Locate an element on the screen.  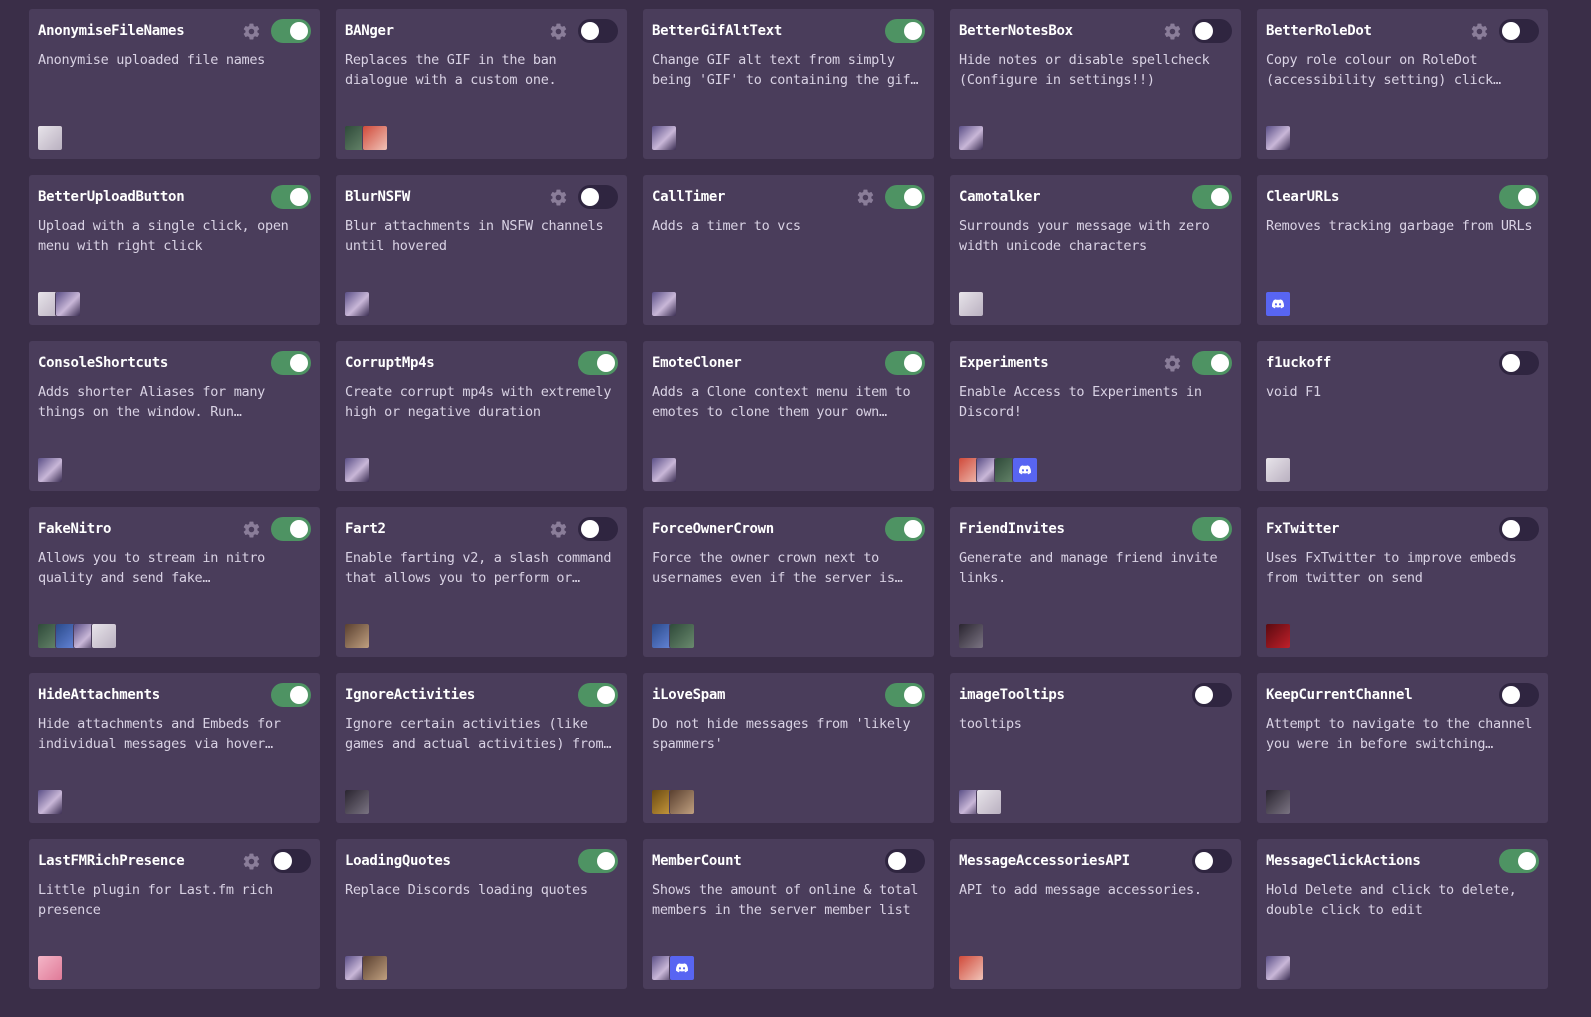
plugin-card-header: ClearURLs is located at coordinates (1402, 197).